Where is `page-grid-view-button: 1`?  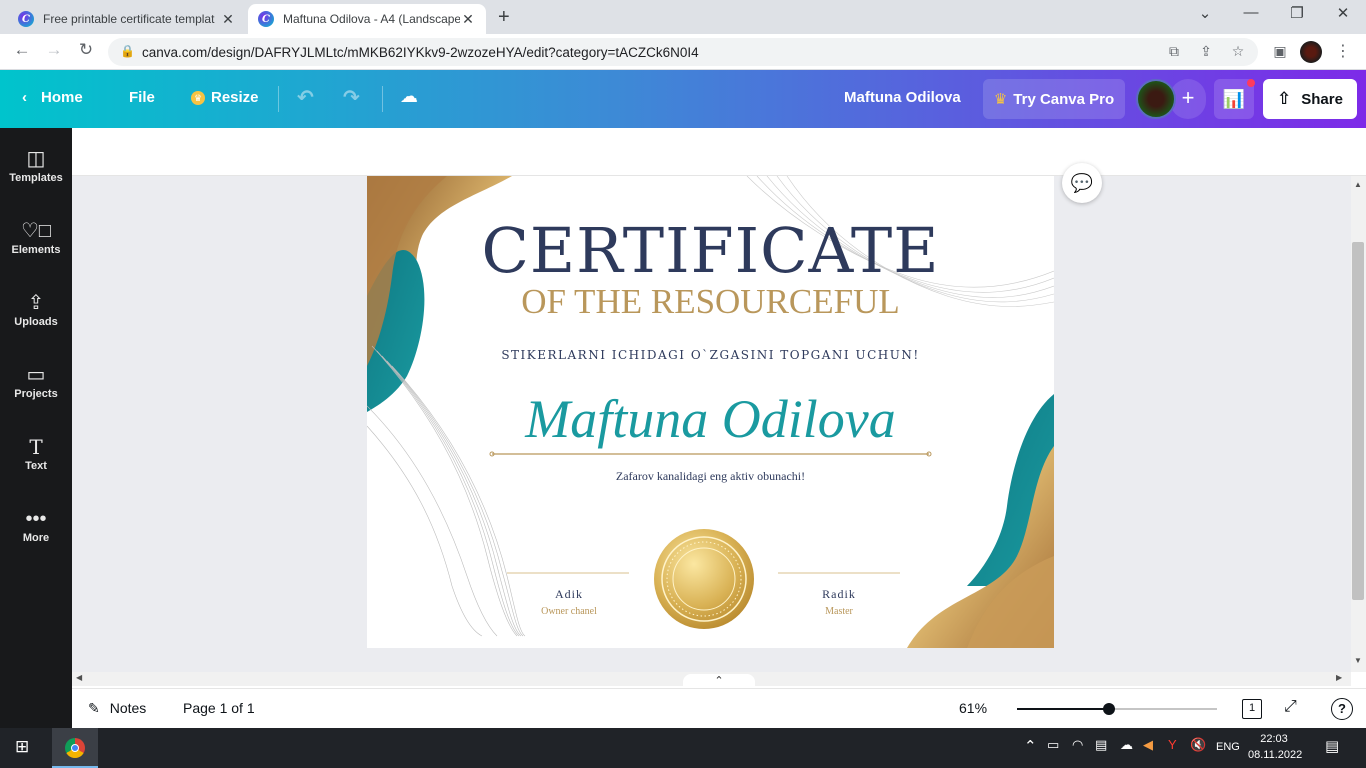 page-grid-view-button: 1 is located at coordinates (1252, 709).